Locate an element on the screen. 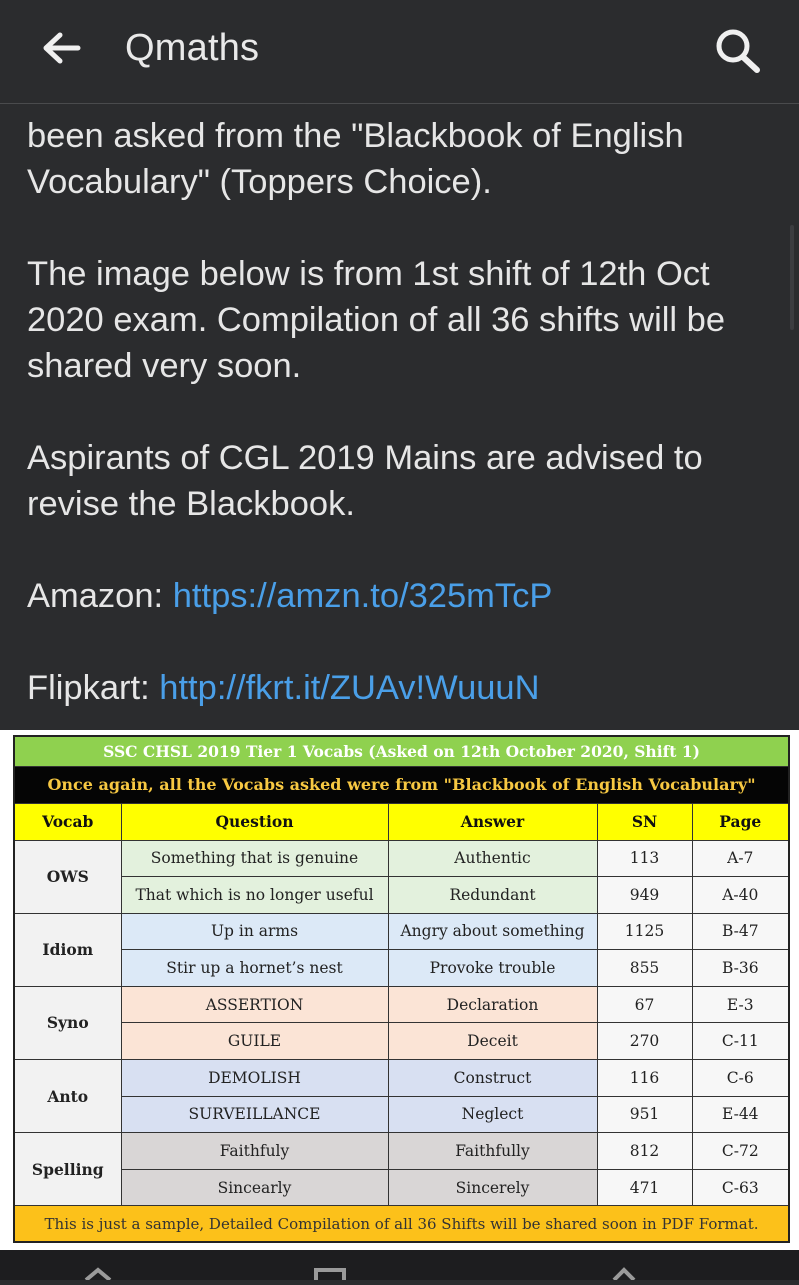  column-header: Page is located at coordinates (740, 821).